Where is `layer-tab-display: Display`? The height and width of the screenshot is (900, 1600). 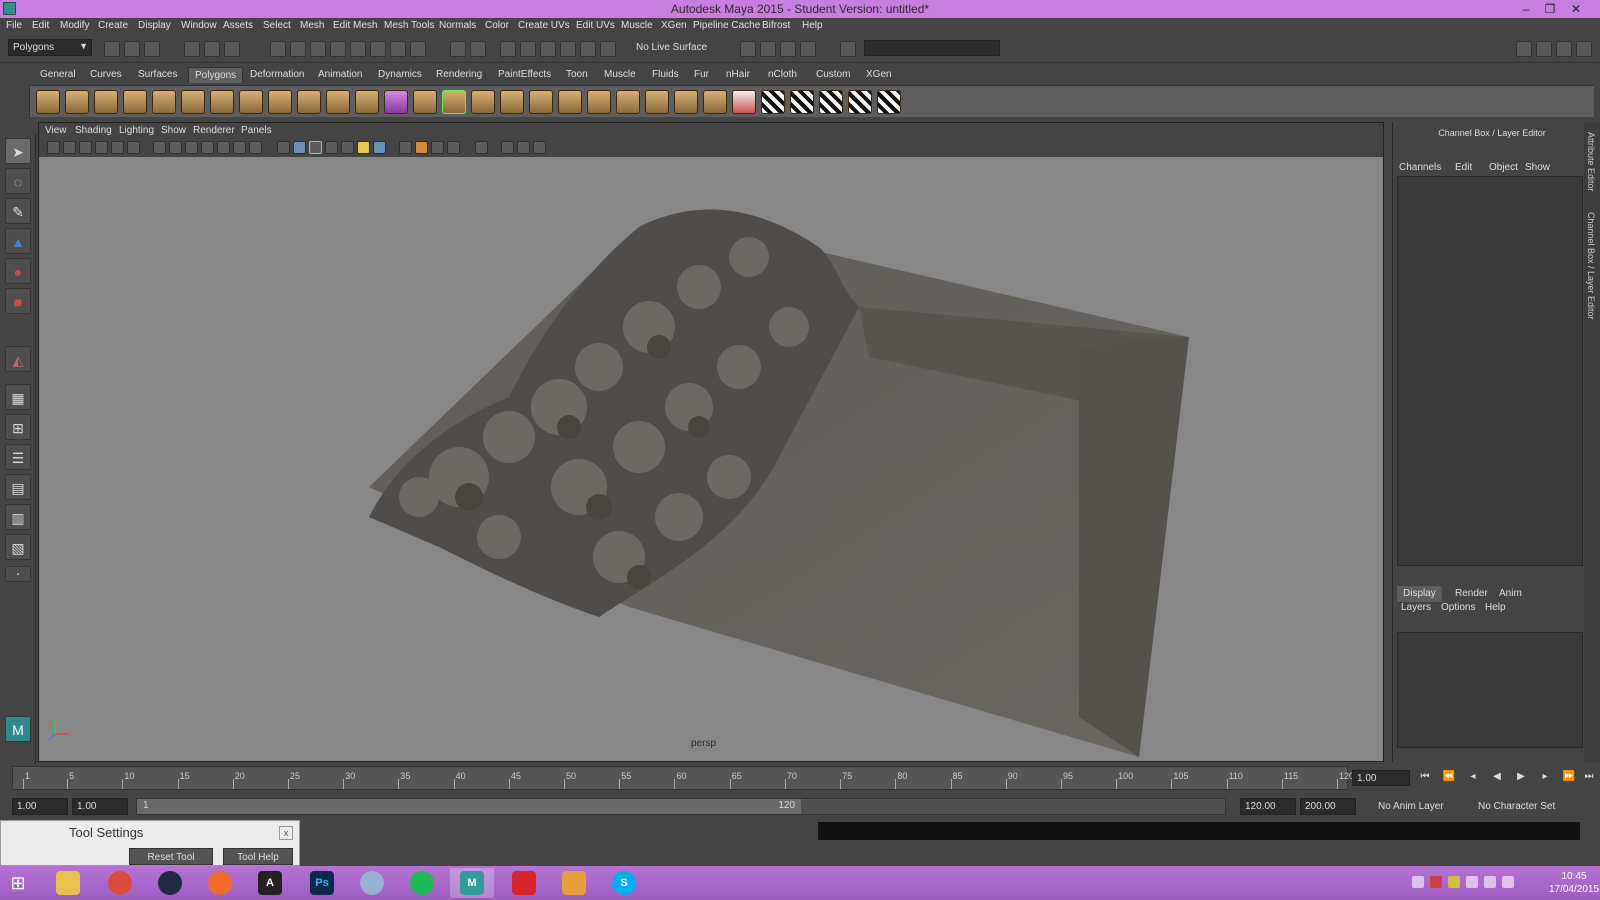
layer-tab-display: Display is located at coordinates (1419, 594).